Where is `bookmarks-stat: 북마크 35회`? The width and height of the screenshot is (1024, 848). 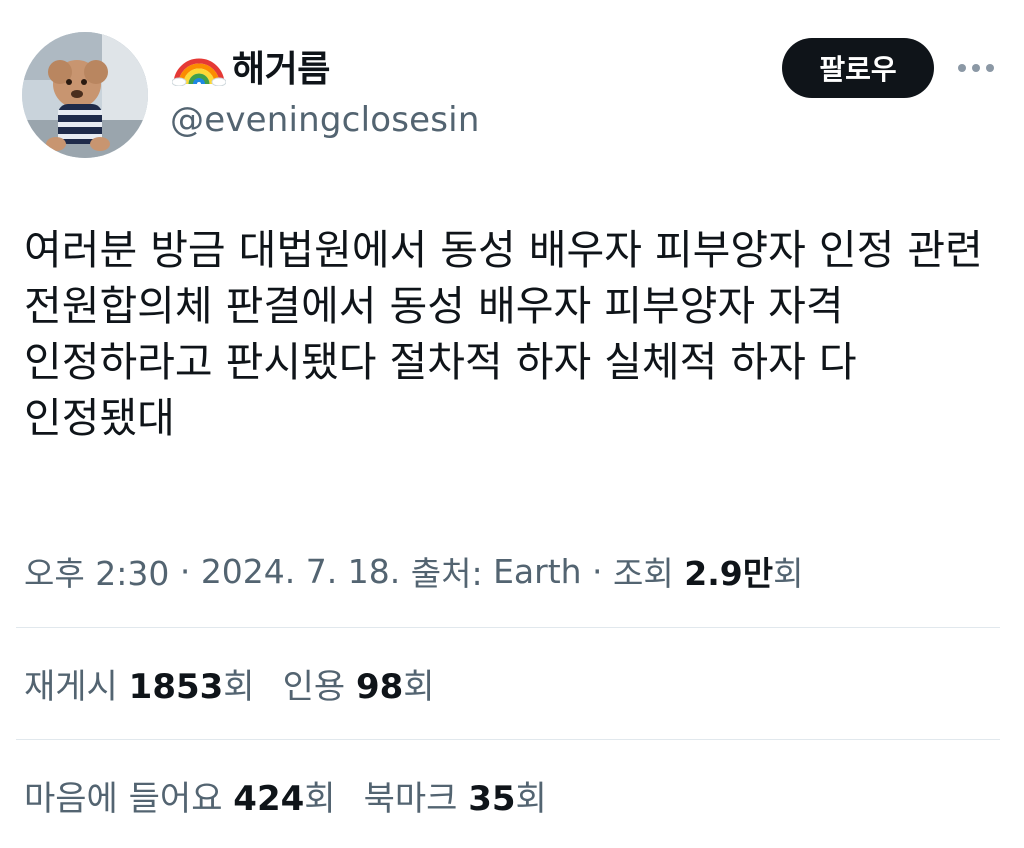
bookmarks-stat: 북마크 35회 is located at coordinates (455, 795).